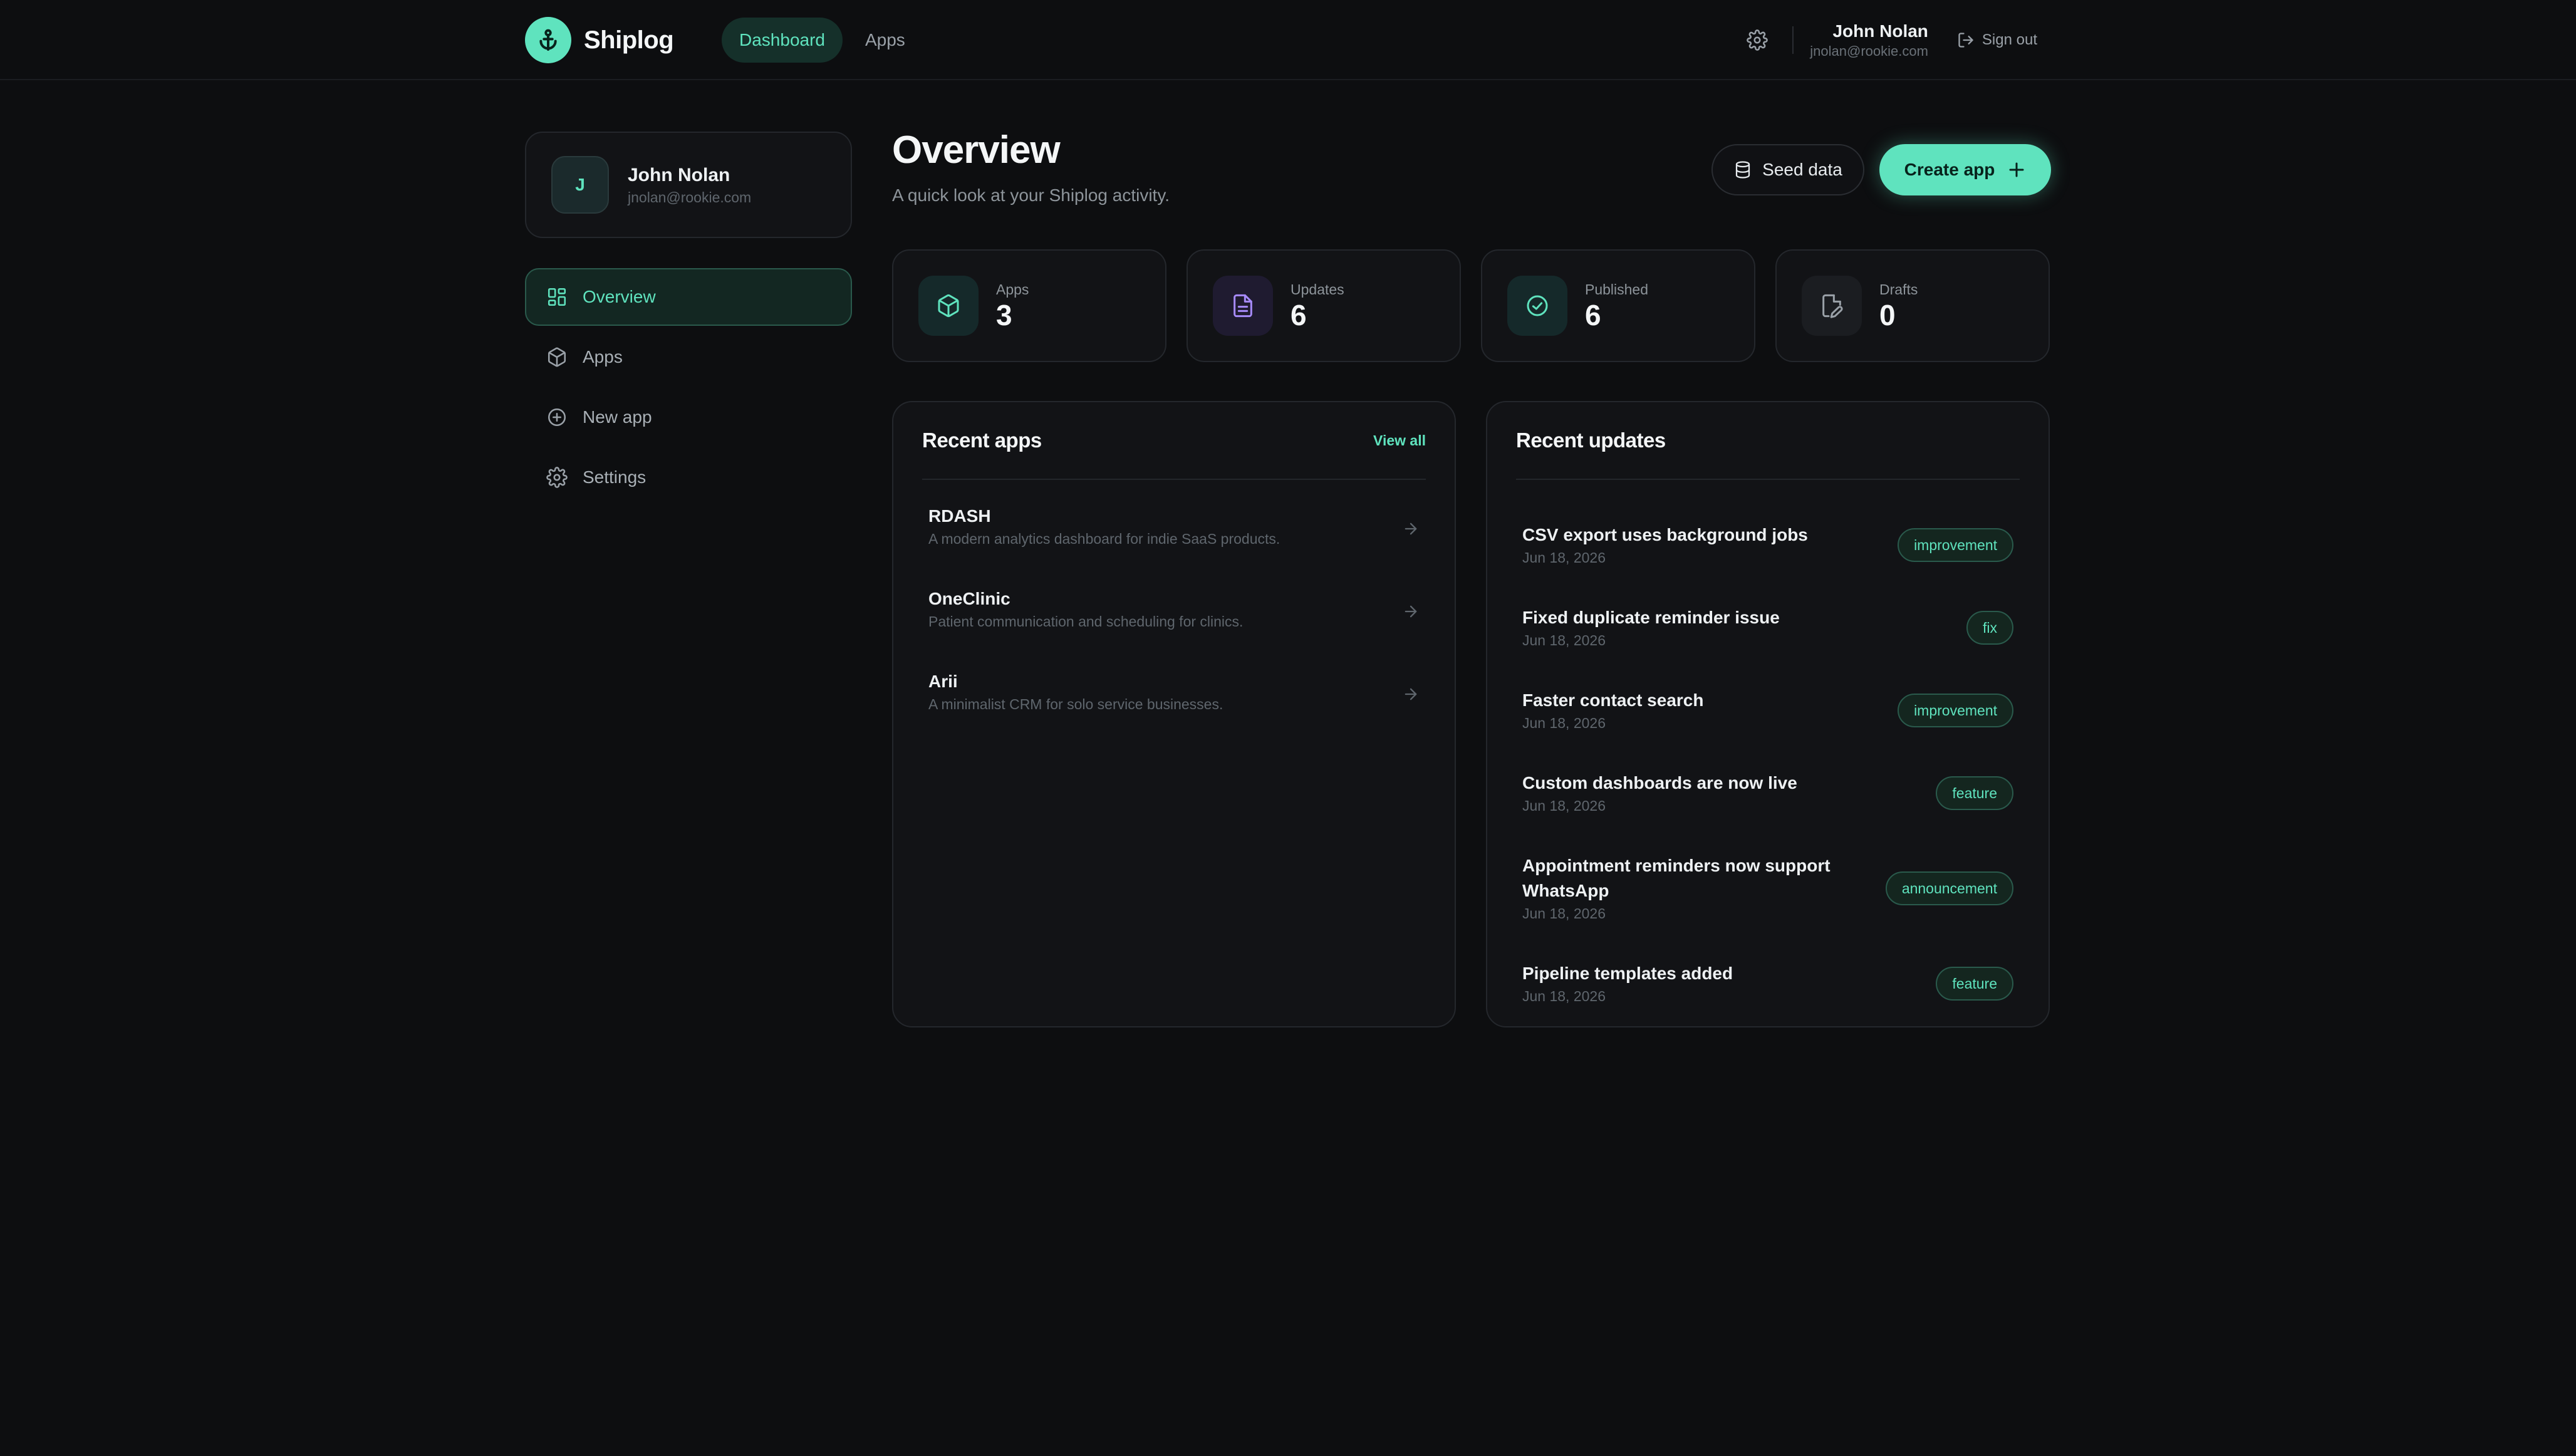 This screenshot has width=2576, height=1456. I want to click on app-name: RDASH, so click(959, 516).